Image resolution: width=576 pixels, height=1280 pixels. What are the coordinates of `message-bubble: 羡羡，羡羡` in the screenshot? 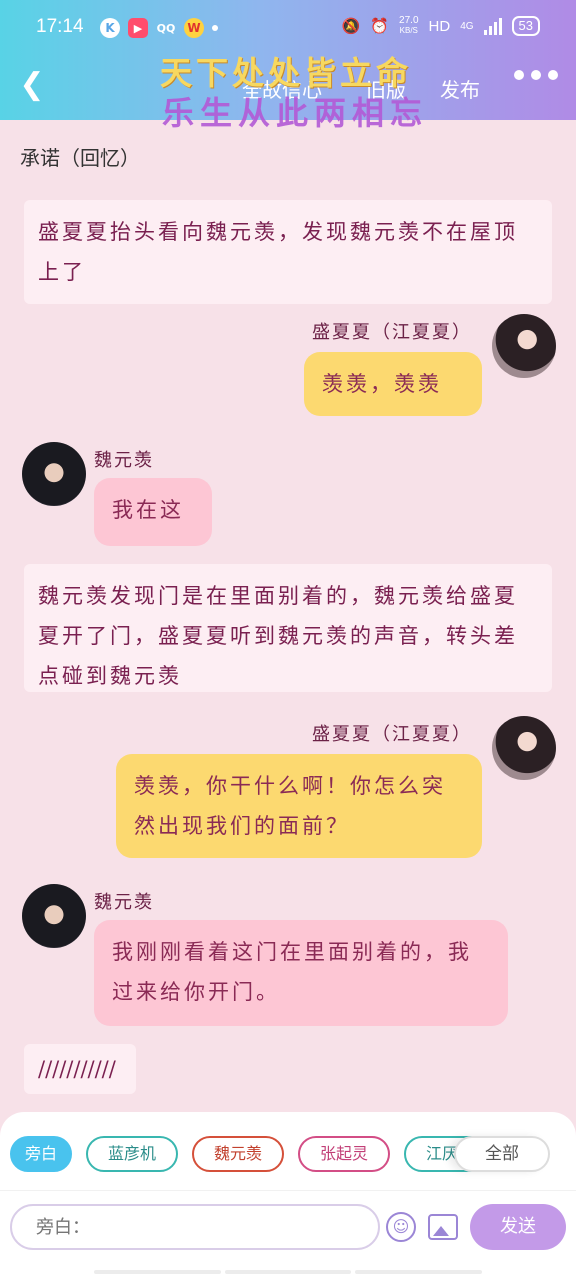 It's located at (393, 384).